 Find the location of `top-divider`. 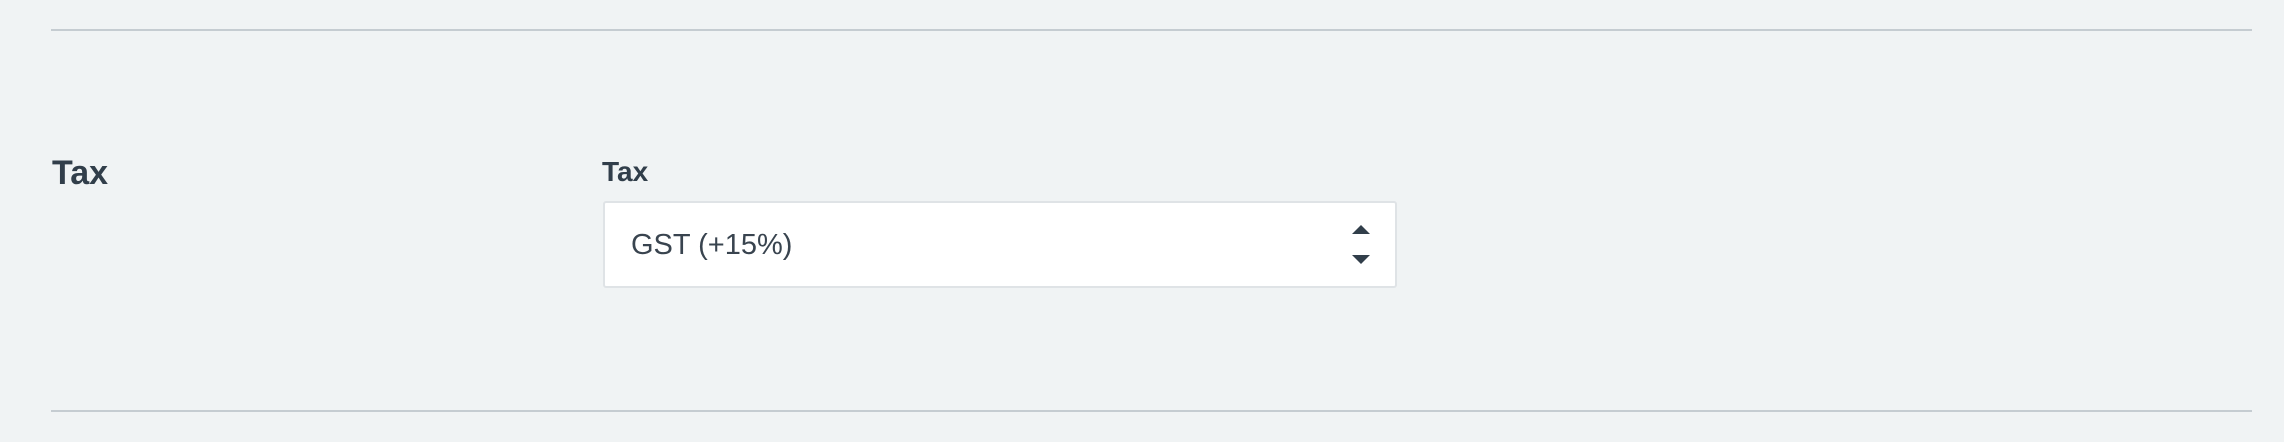

top-divider is located at coordinates (1151, 30).